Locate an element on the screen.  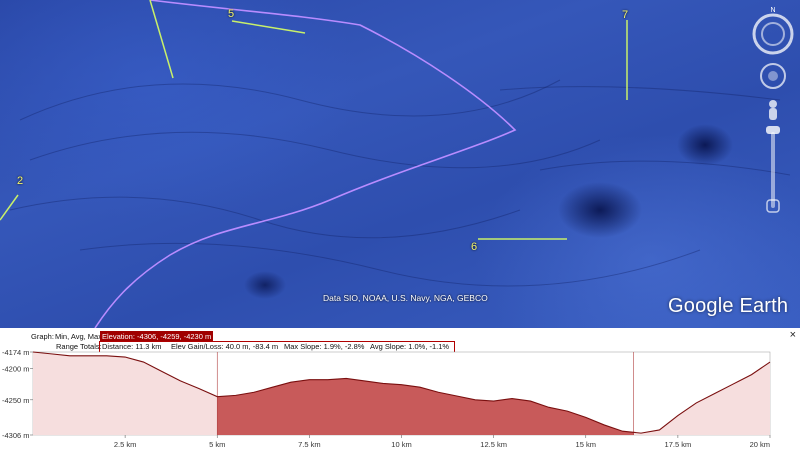
route-label-6: 6 is located at coordinates (474, 247).